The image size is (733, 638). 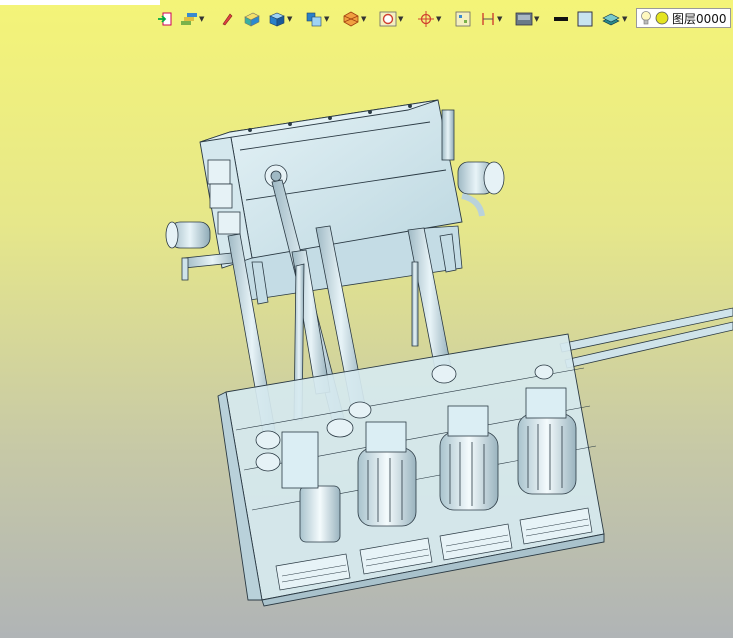 I want to click on solid-render-tool, so click(x=252, y=19).